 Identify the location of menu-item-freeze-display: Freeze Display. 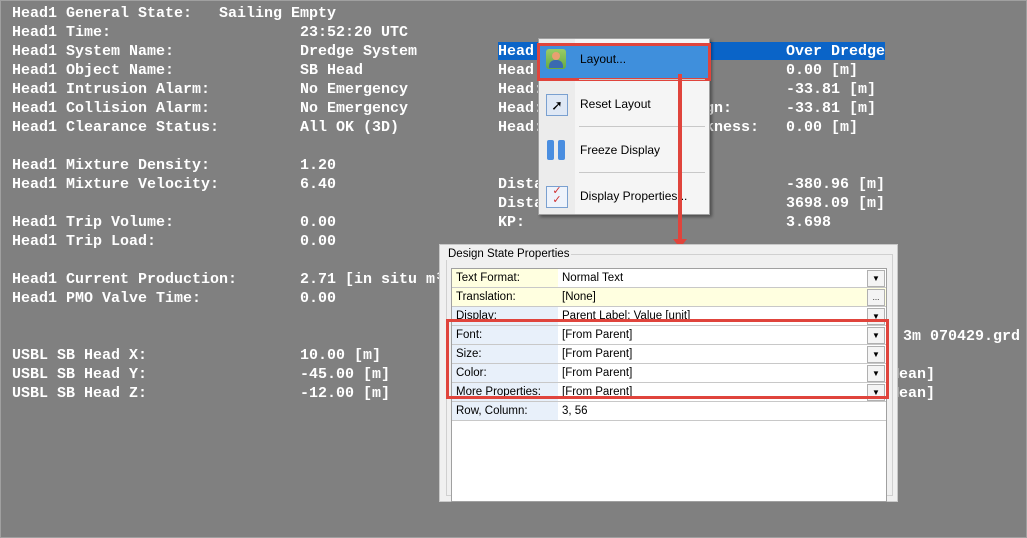
(624, 150).